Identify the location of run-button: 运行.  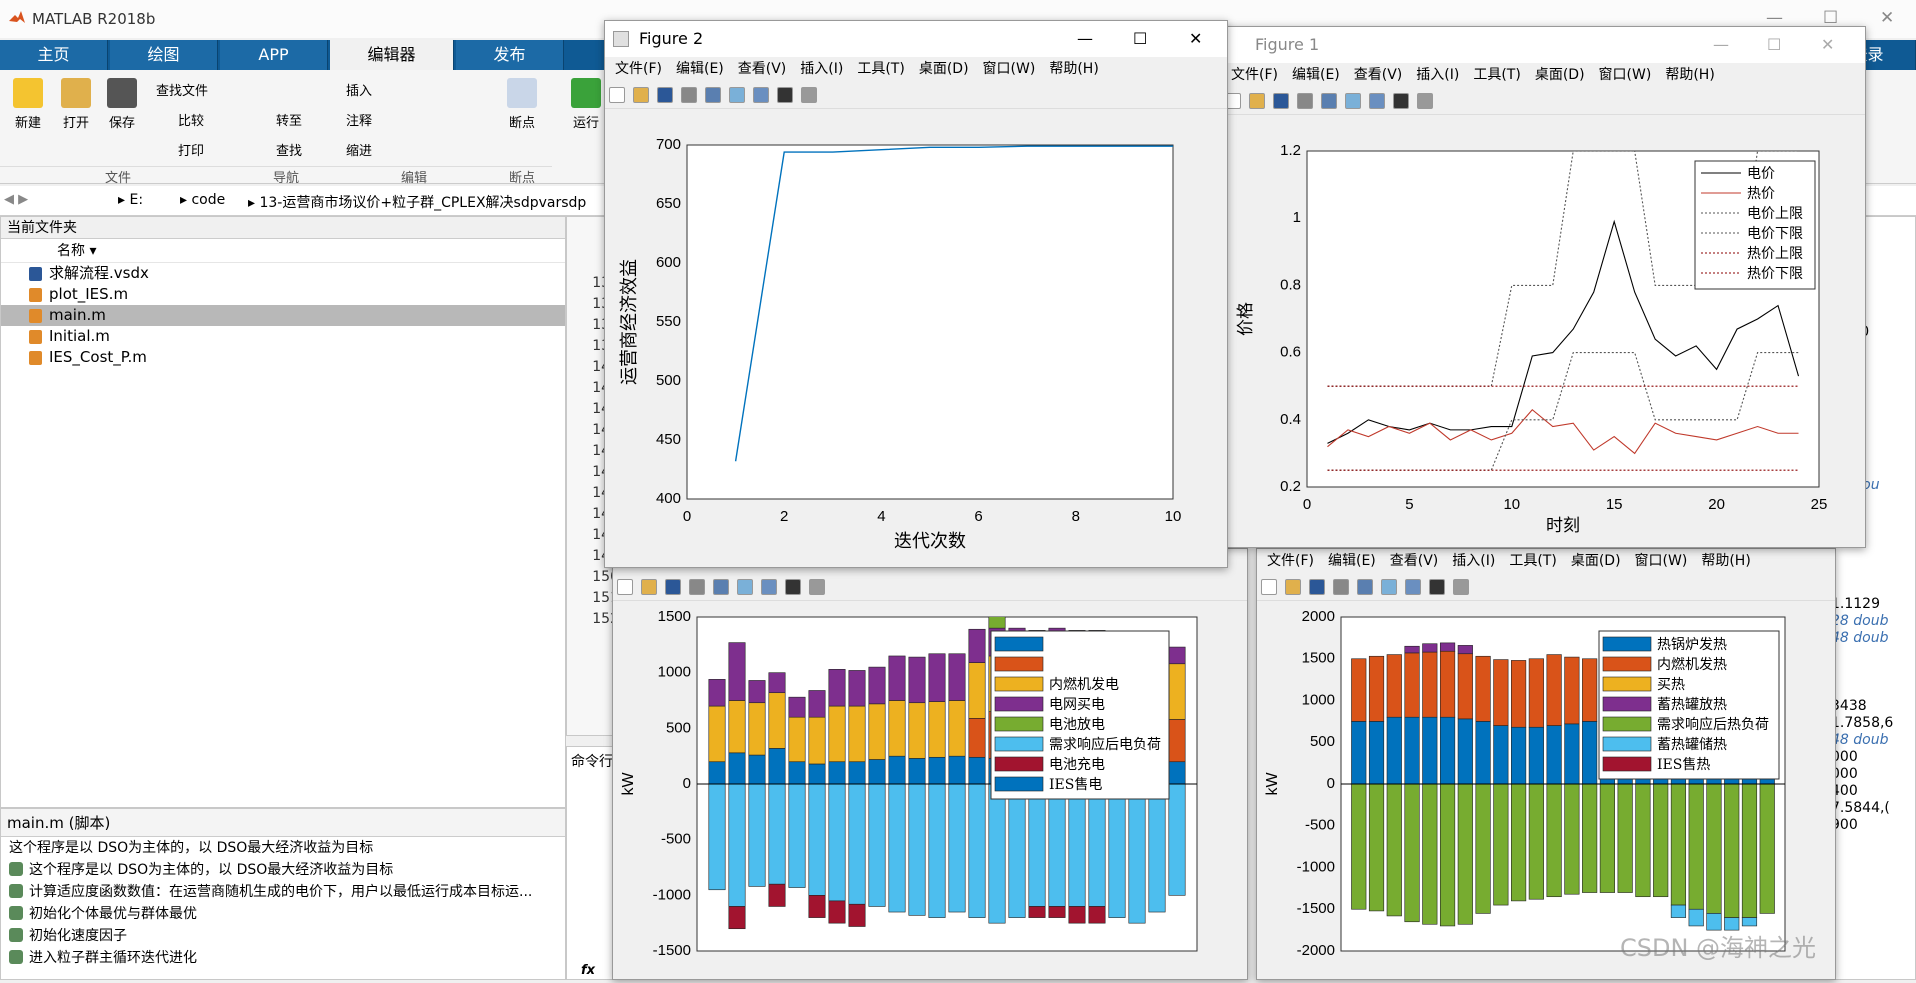
(586, 104).